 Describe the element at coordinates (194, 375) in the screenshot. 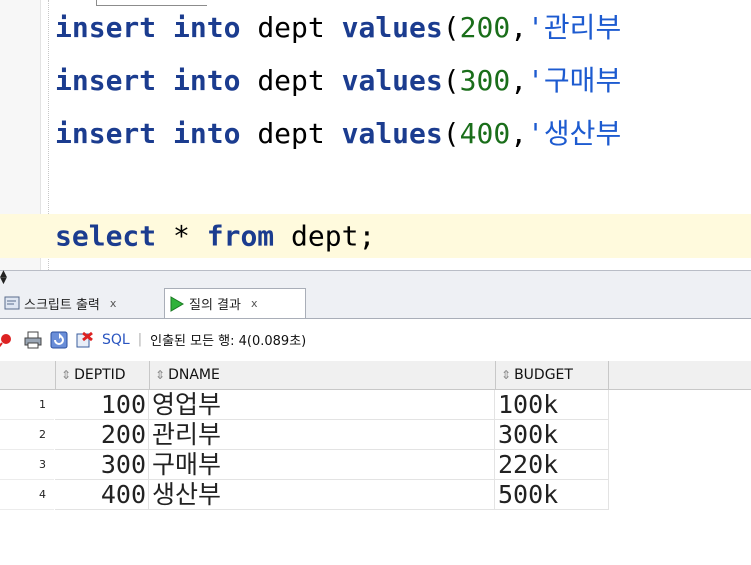

I see `column-header-label: DNAME` at that location.